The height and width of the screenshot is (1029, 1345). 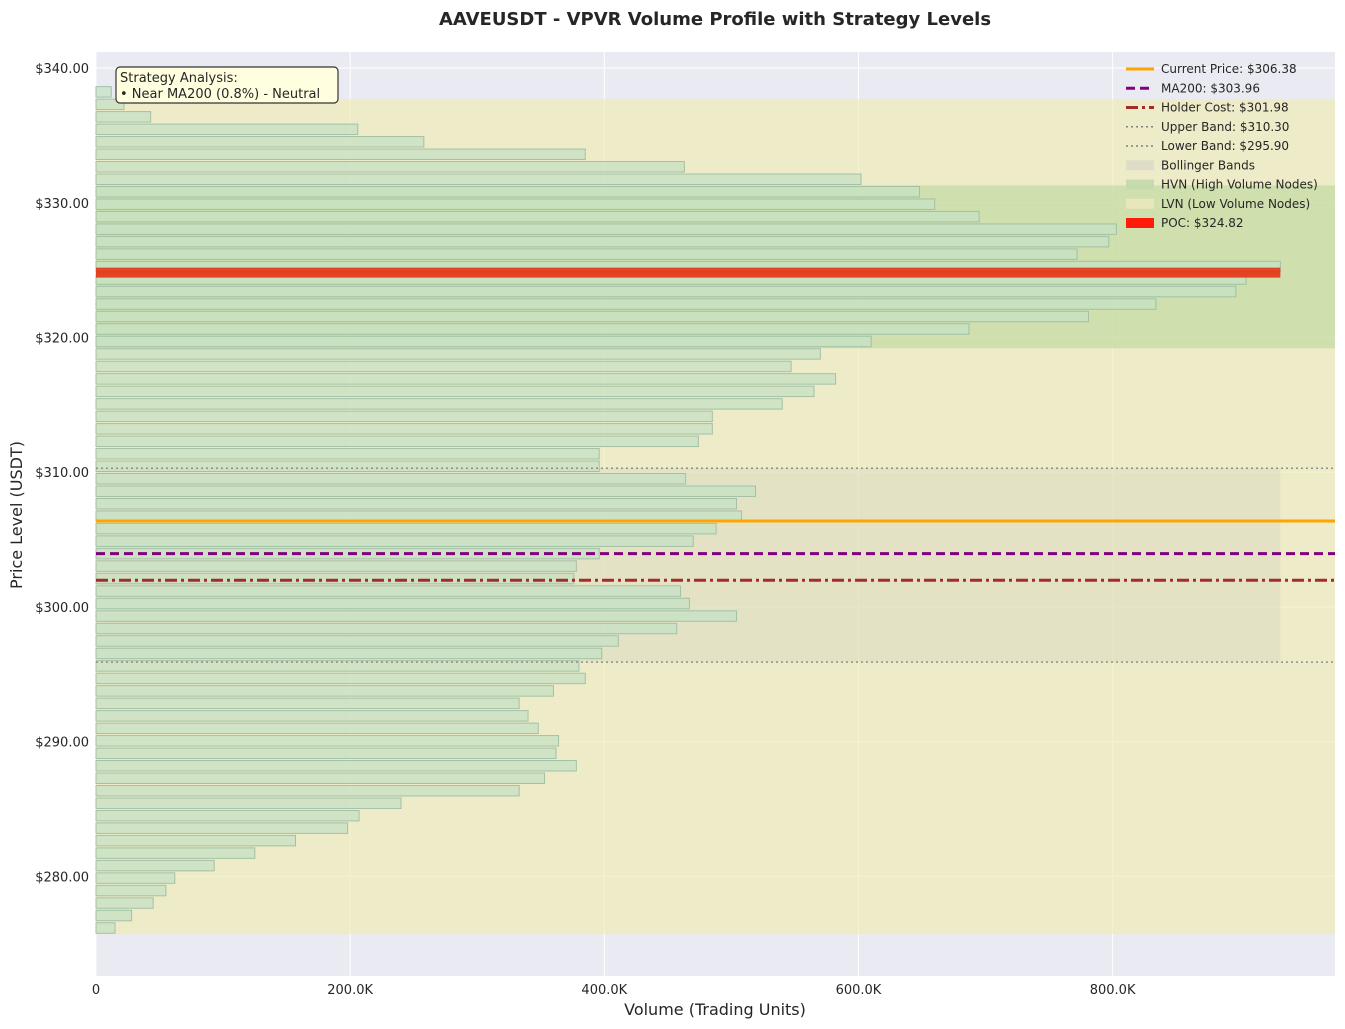 I want to click on strategy-annotation-line: Strategy Analysis:, so click(x=179, y=78).